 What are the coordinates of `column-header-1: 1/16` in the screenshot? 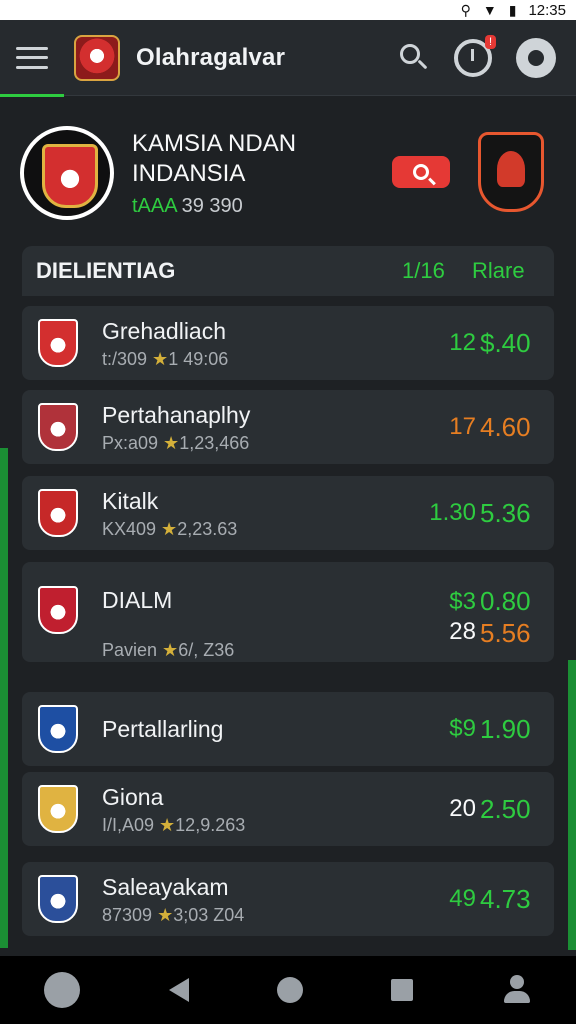 It's located at (423, 271).